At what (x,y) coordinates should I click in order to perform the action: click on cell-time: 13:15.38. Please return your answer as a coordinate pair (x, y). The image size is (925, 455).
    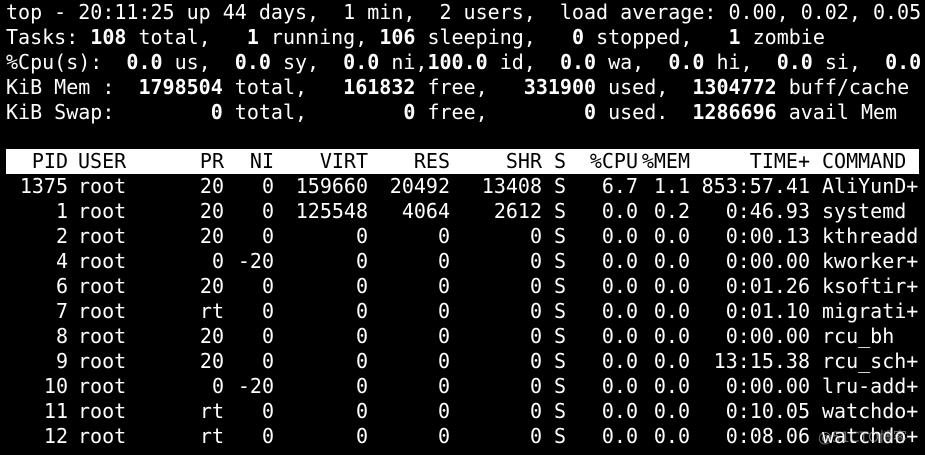
    Looking at the image, I should click on (761, 361).